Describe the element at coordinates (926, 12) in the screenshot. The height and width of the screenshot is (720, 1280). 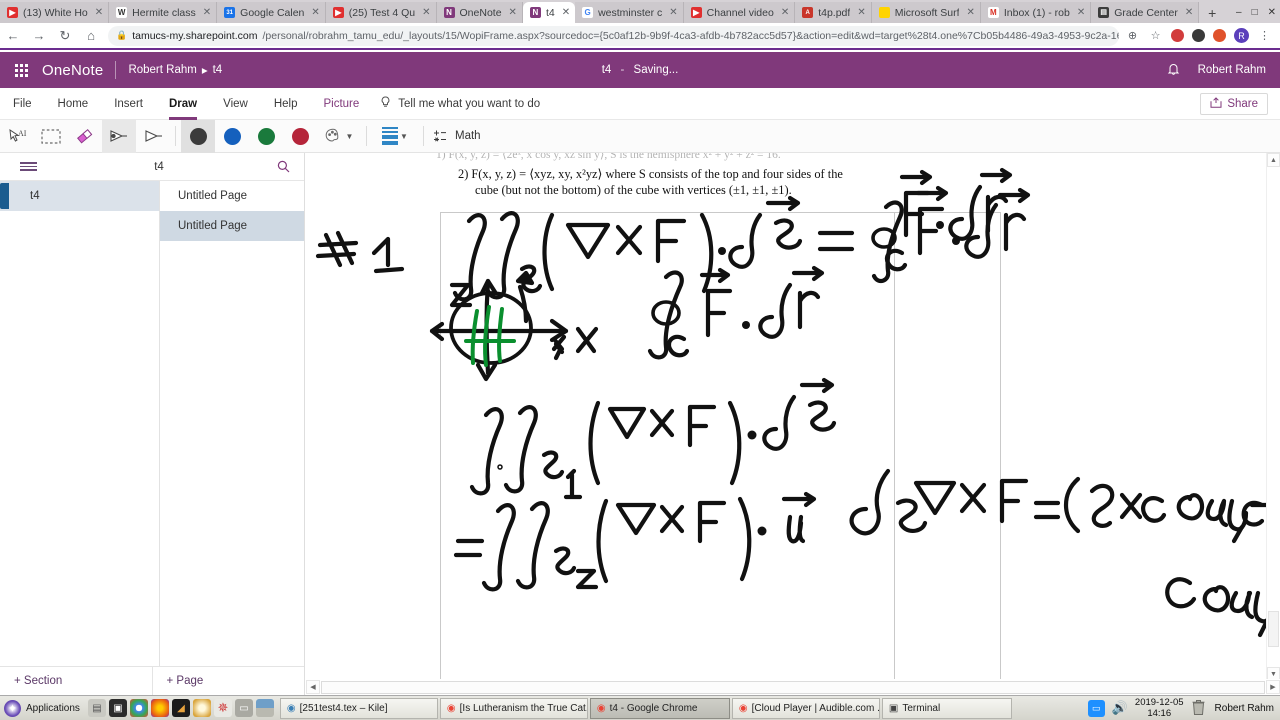
I see `browser-tab: Microsoft Surf ✕` at that location.